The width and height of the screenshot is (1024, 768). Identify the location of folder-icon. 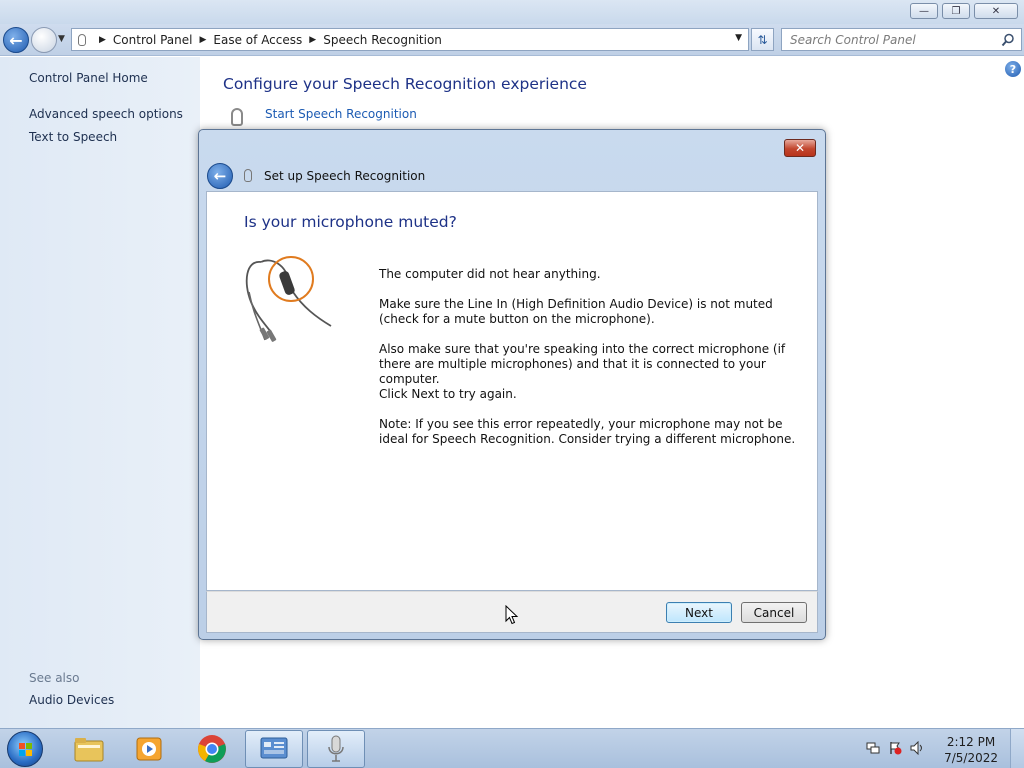
(89, 750).